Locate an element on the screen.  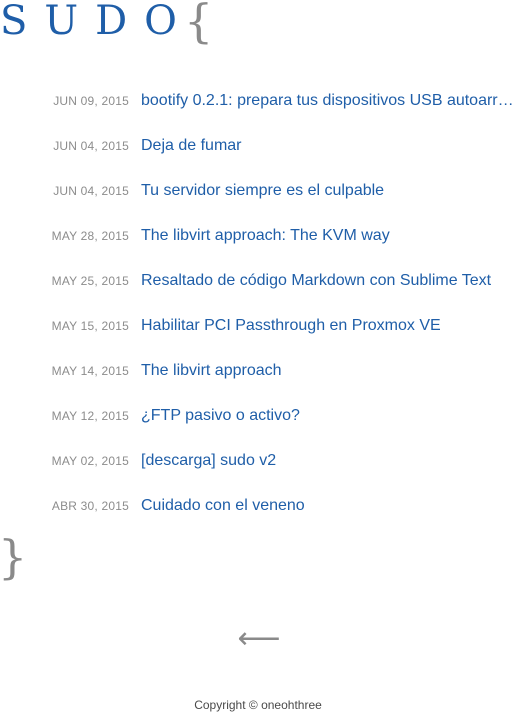
post-date: MAY 28, 2015 is located at coordinates (90, 235).